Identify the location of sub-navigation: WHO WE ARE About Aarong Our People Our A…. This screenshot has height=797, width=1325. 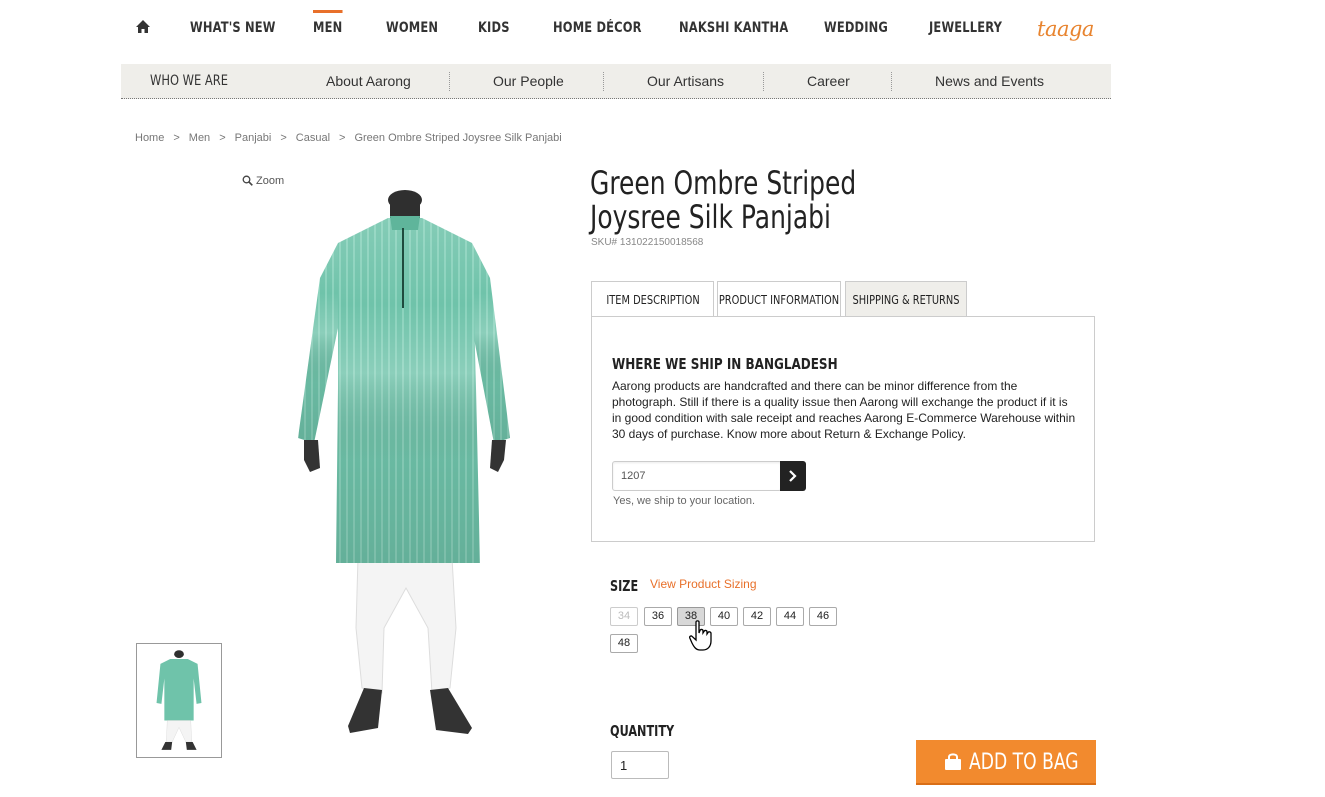
(616, 81).